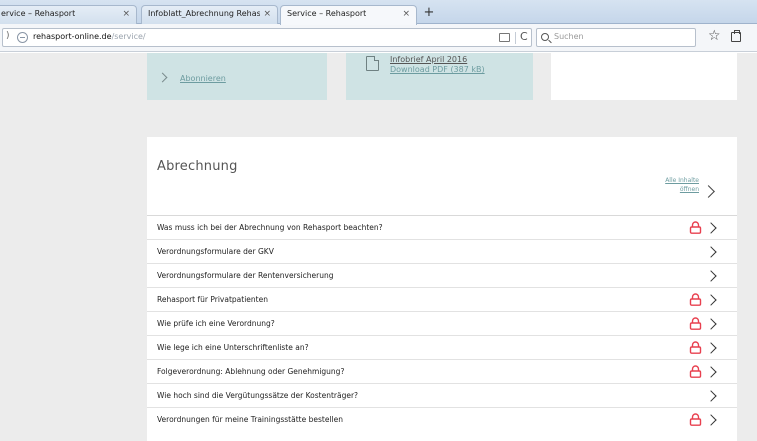  I want to click on search-input: Suchen, so click(616, 37).